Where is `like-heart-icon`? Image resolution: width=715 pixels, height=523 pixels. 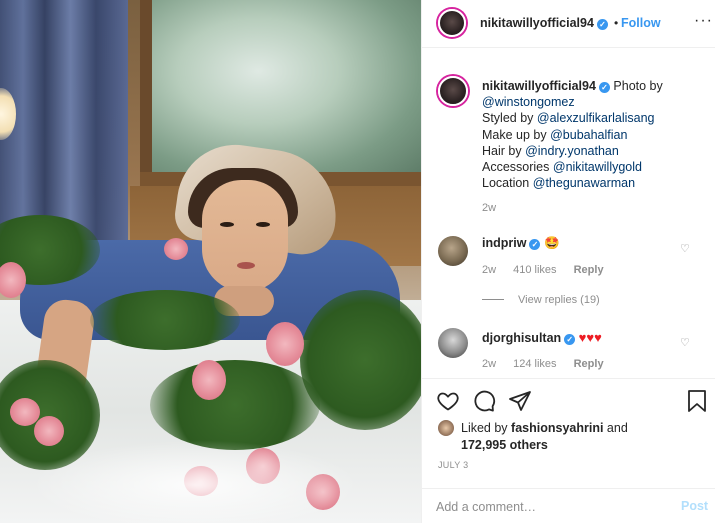
like-heart-icon is located at coordinates (448, 401).